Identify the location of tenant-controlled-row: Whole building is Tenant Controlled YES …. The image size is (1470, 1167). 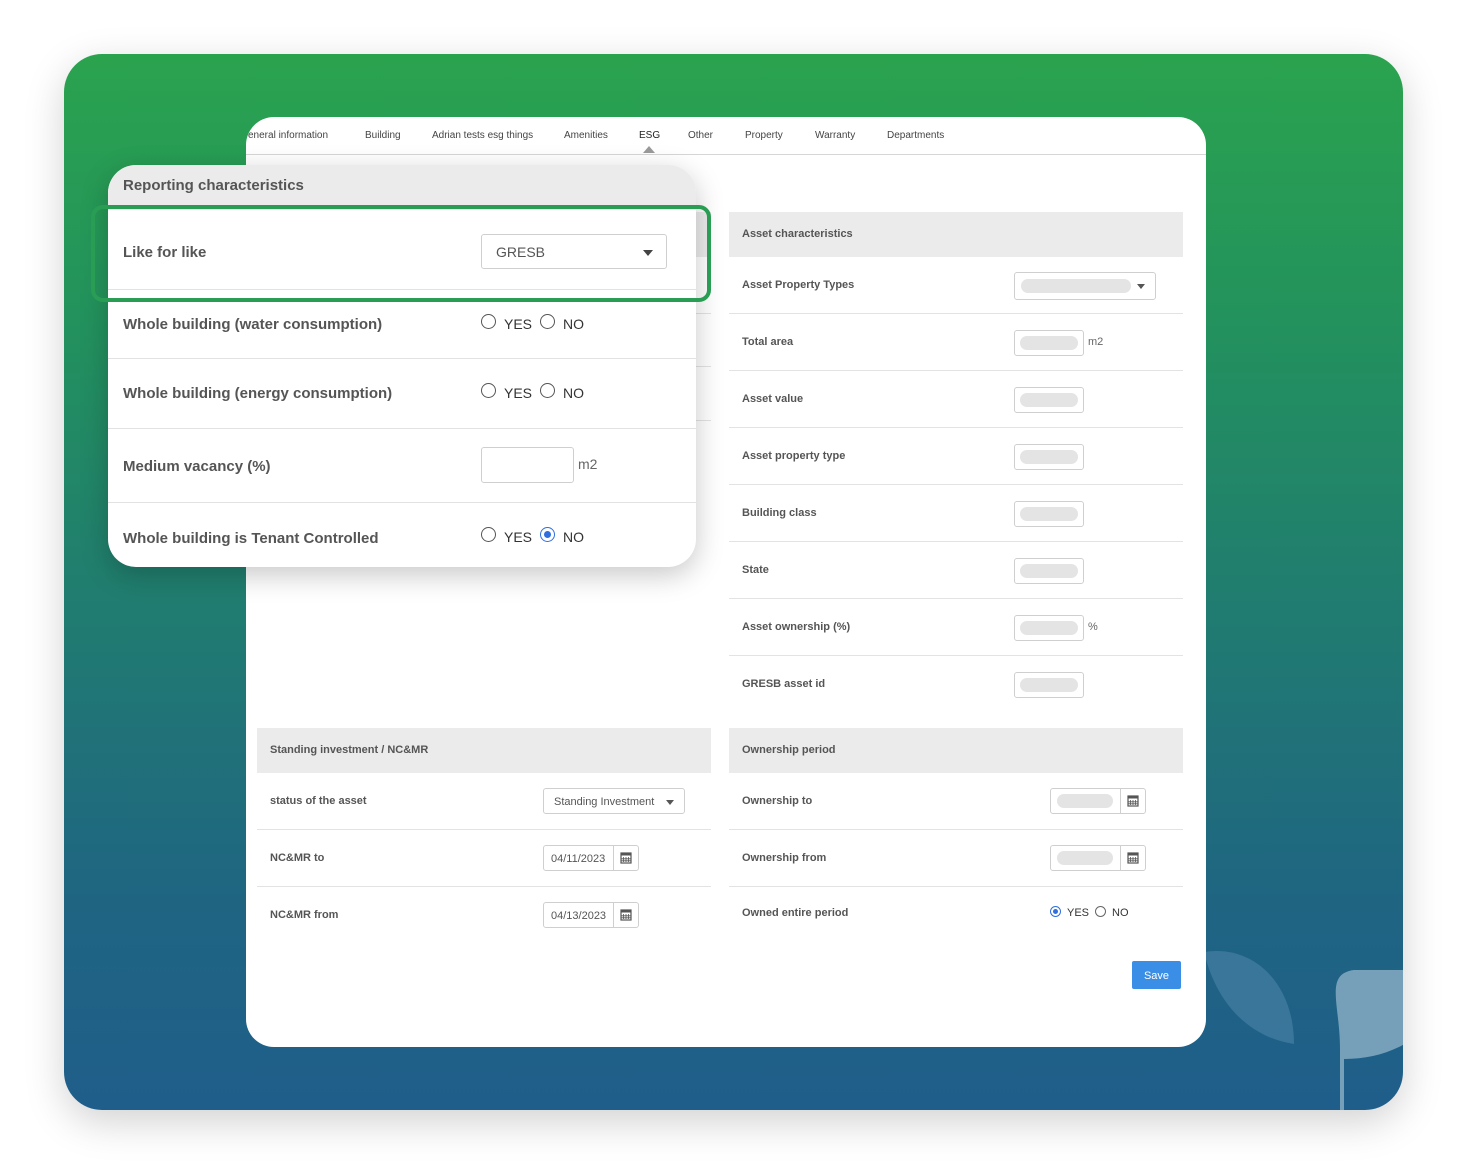
(402, 535).